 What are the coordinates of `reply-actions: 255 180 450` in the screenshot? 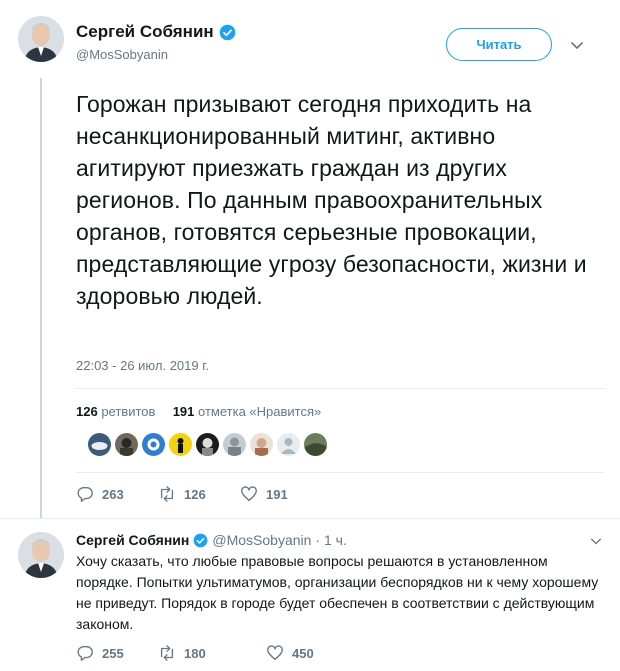 It's located at (195, 653).